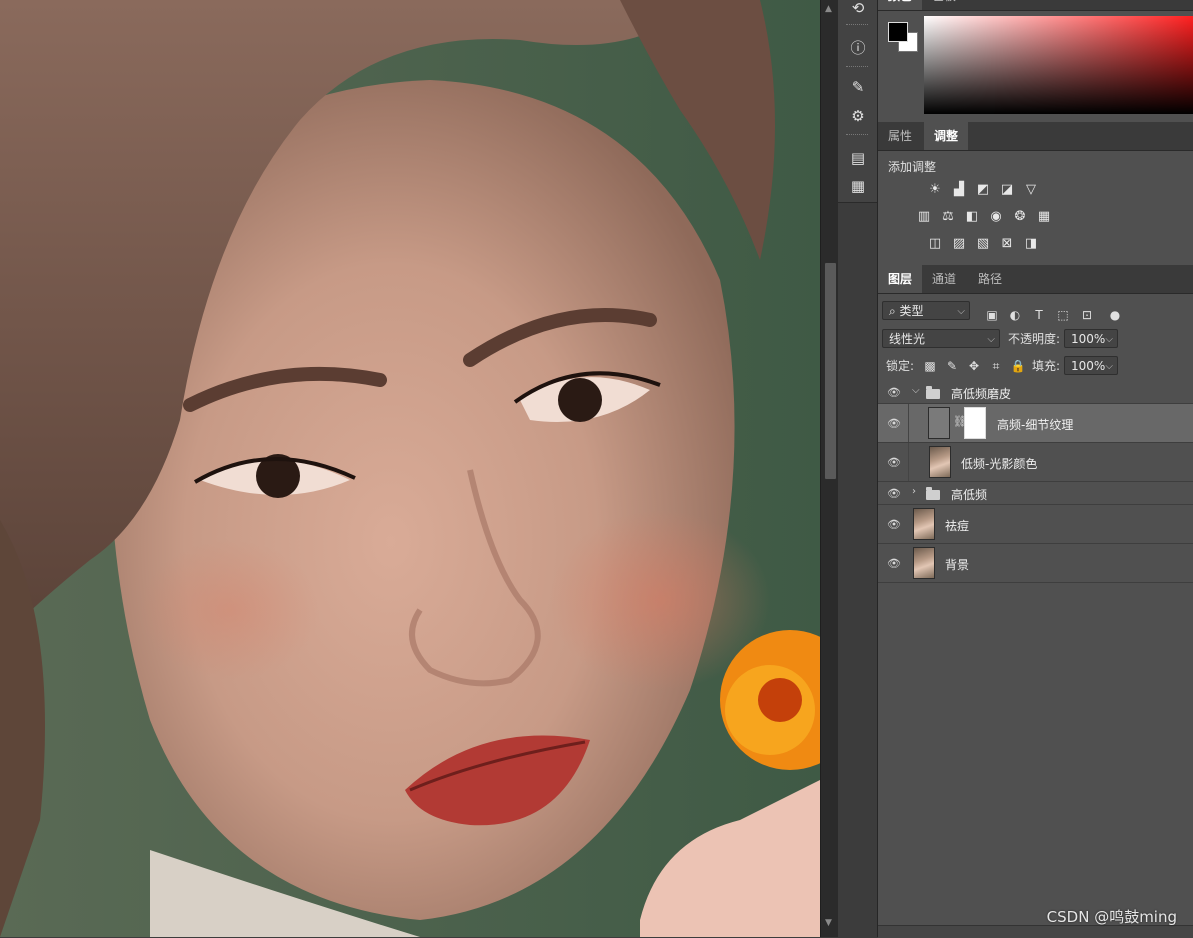 The height and width of the screenshot is (938, 1193). I want to click on lock-image-pixels-icon: ✎, so click(952, 366).